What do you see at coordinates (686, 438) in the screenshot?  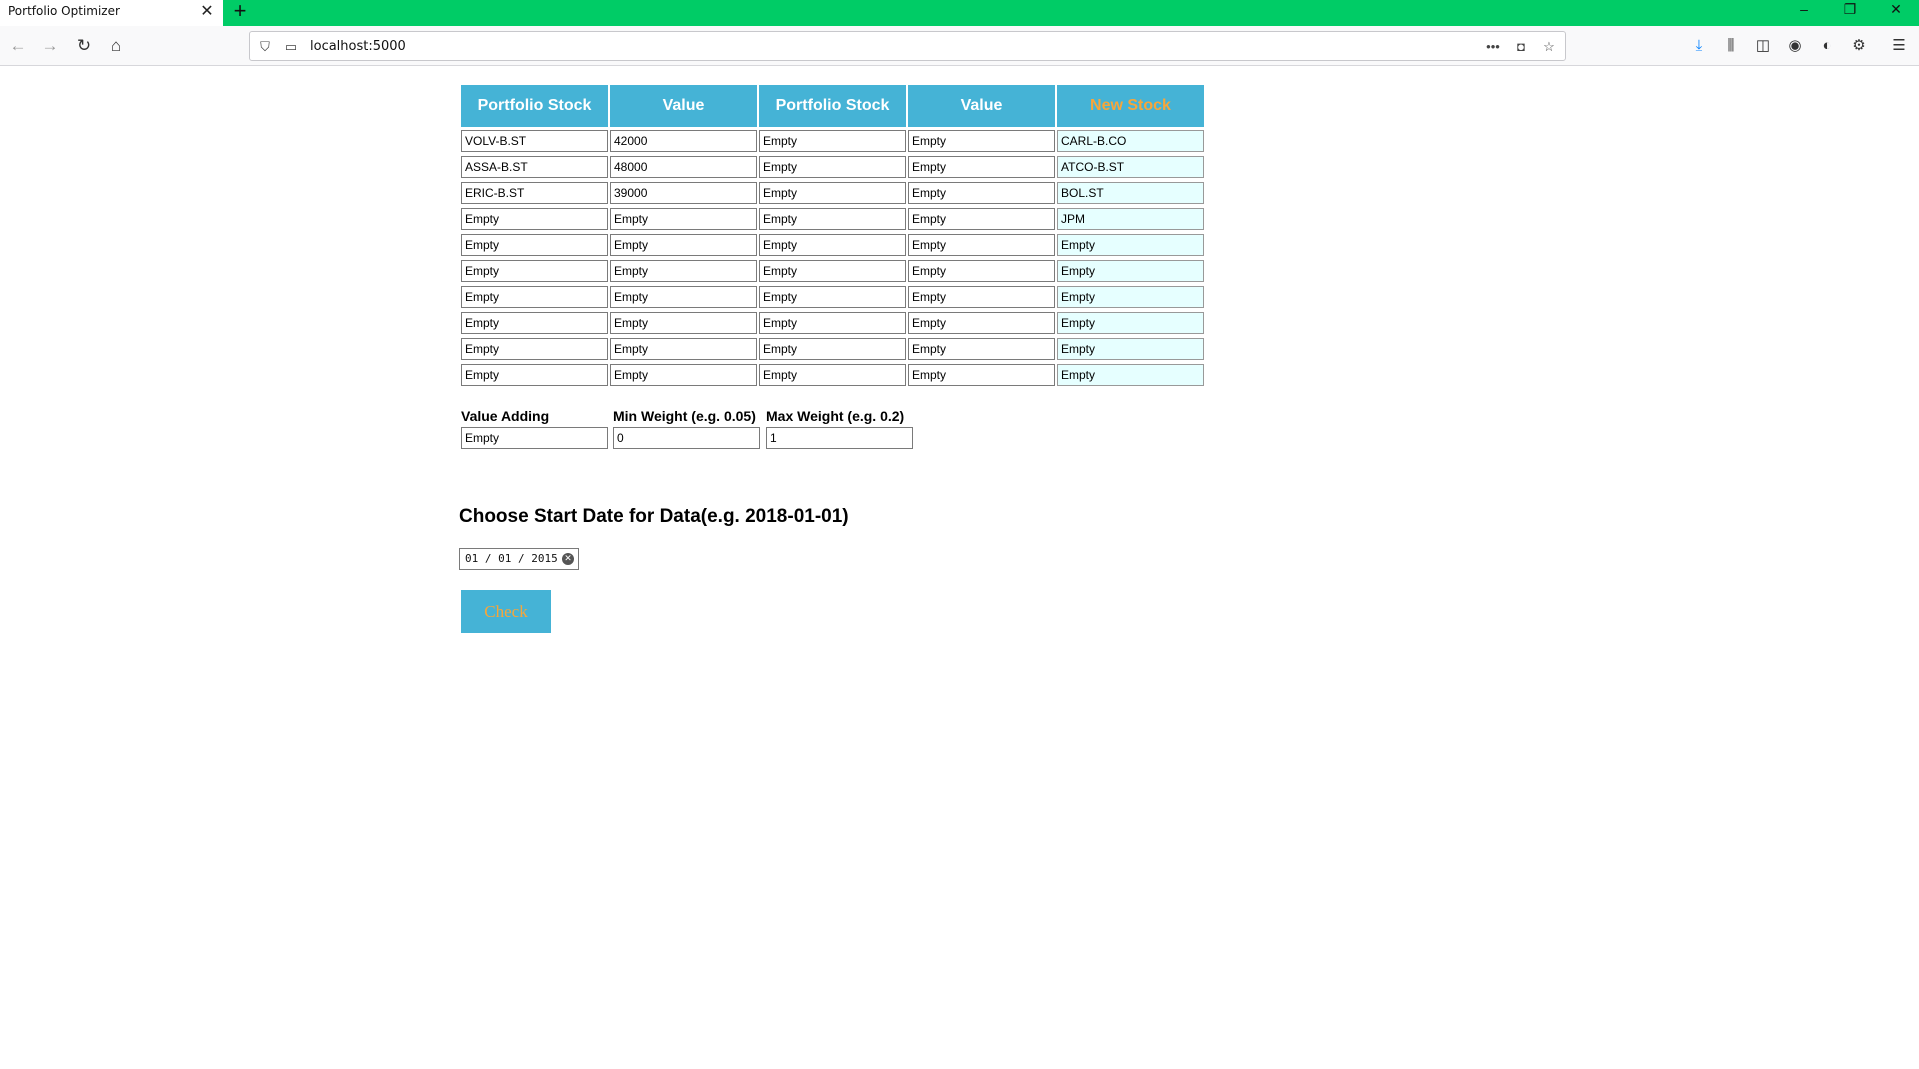 I see `min-weight-input` at bounding box center [686, 438].